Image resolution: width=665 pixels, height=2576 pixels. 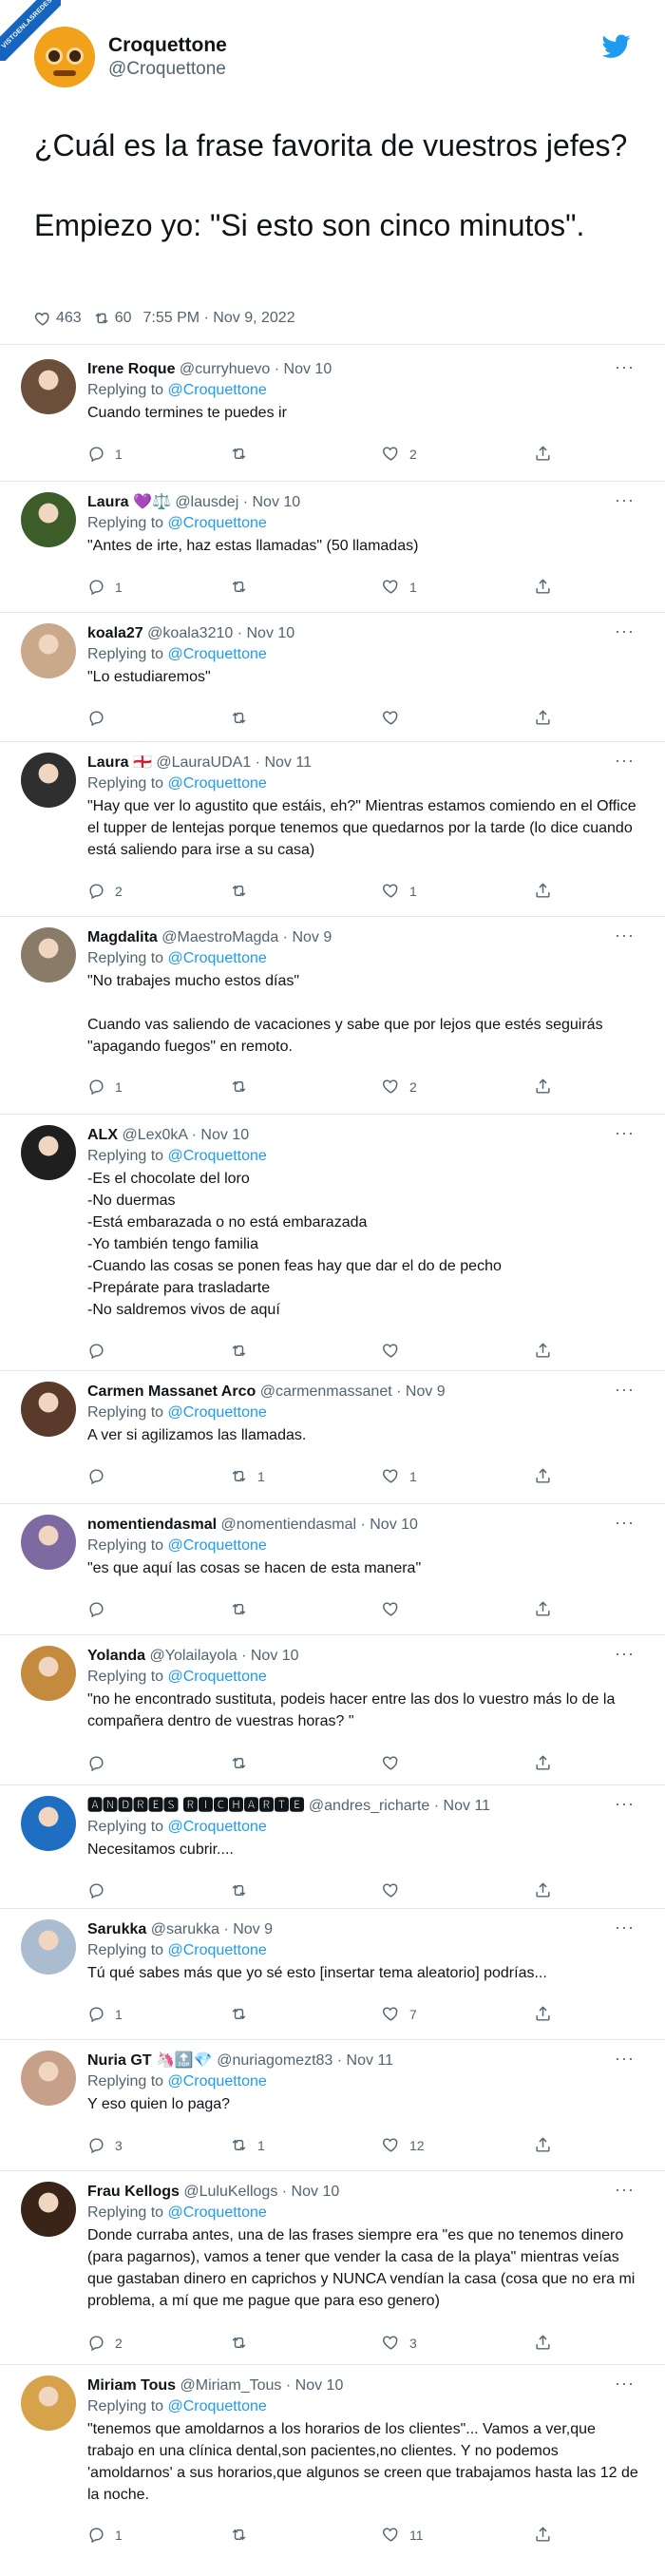 I want to click on reply-author-name: Irene Roque, so click(x=131, y=369).